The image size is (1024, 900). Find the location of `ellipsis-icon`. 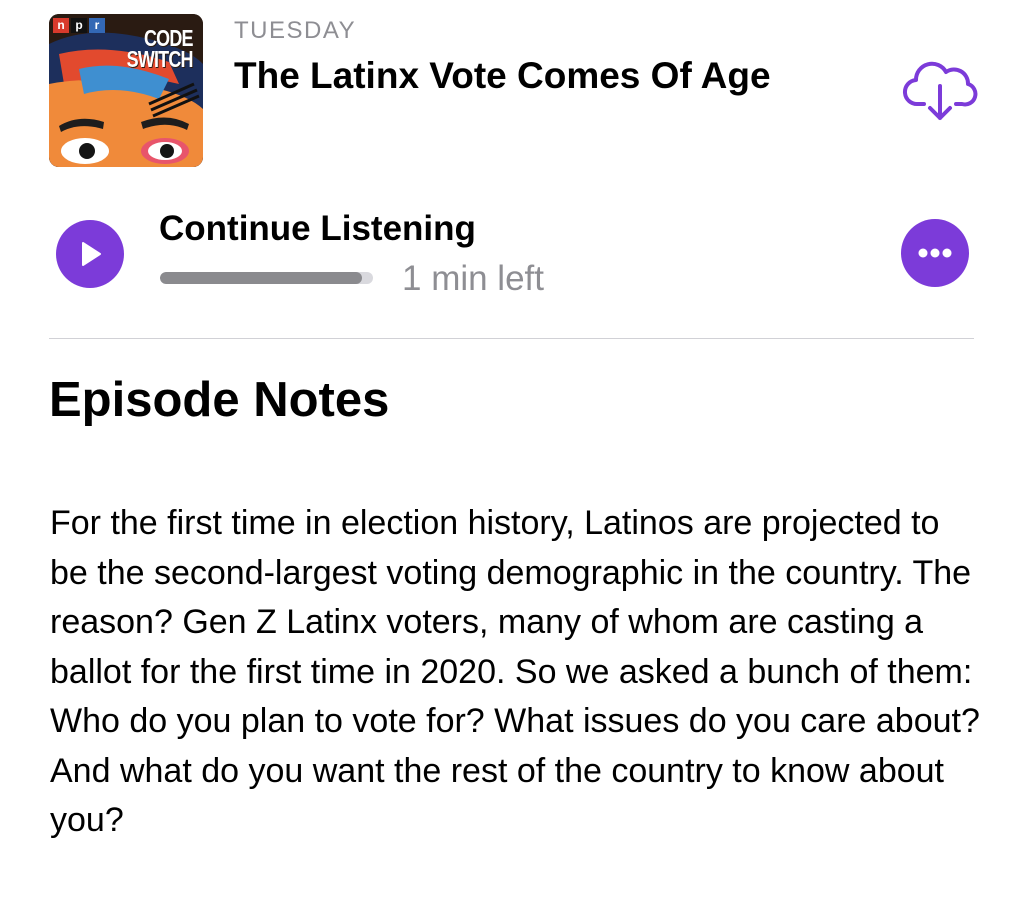

ellipsis-icon is located at coordinates (935, 253).